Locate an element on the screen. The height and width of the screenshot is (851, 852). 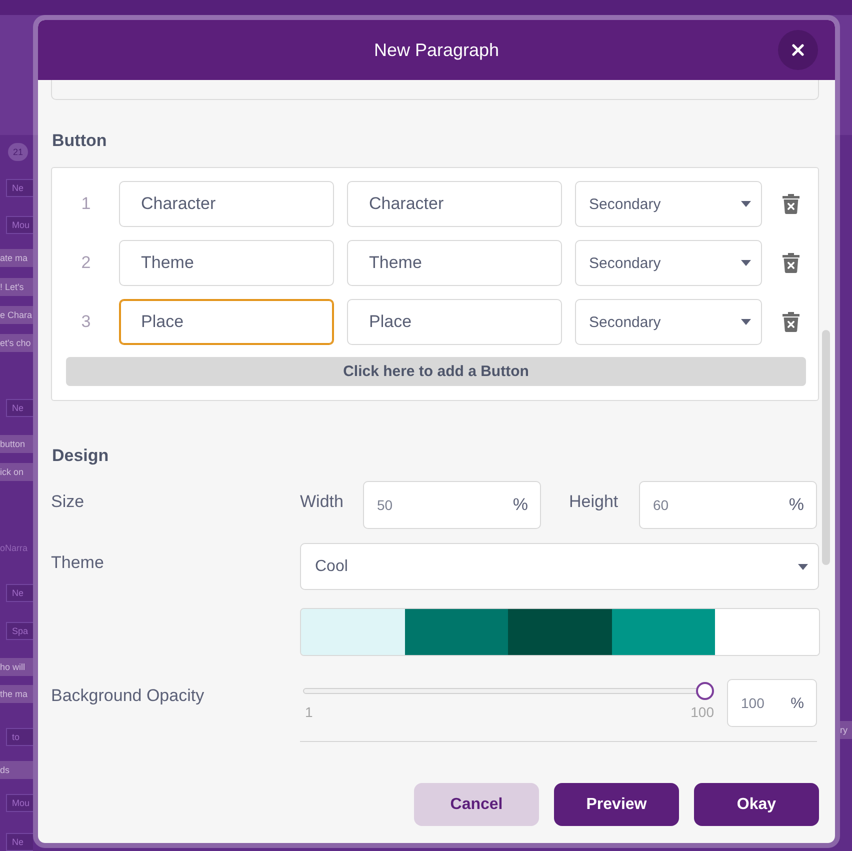
field-label: Background Opacity is located at coordinates (128, 695).